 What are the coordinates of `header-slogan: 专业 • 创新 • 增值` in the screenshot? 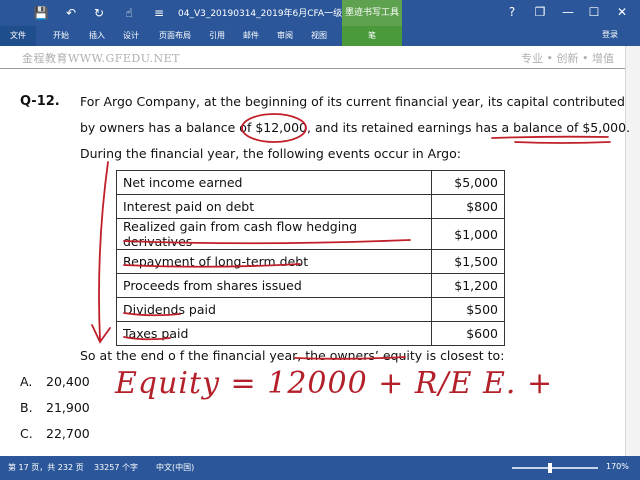 It's located at (567, 58).